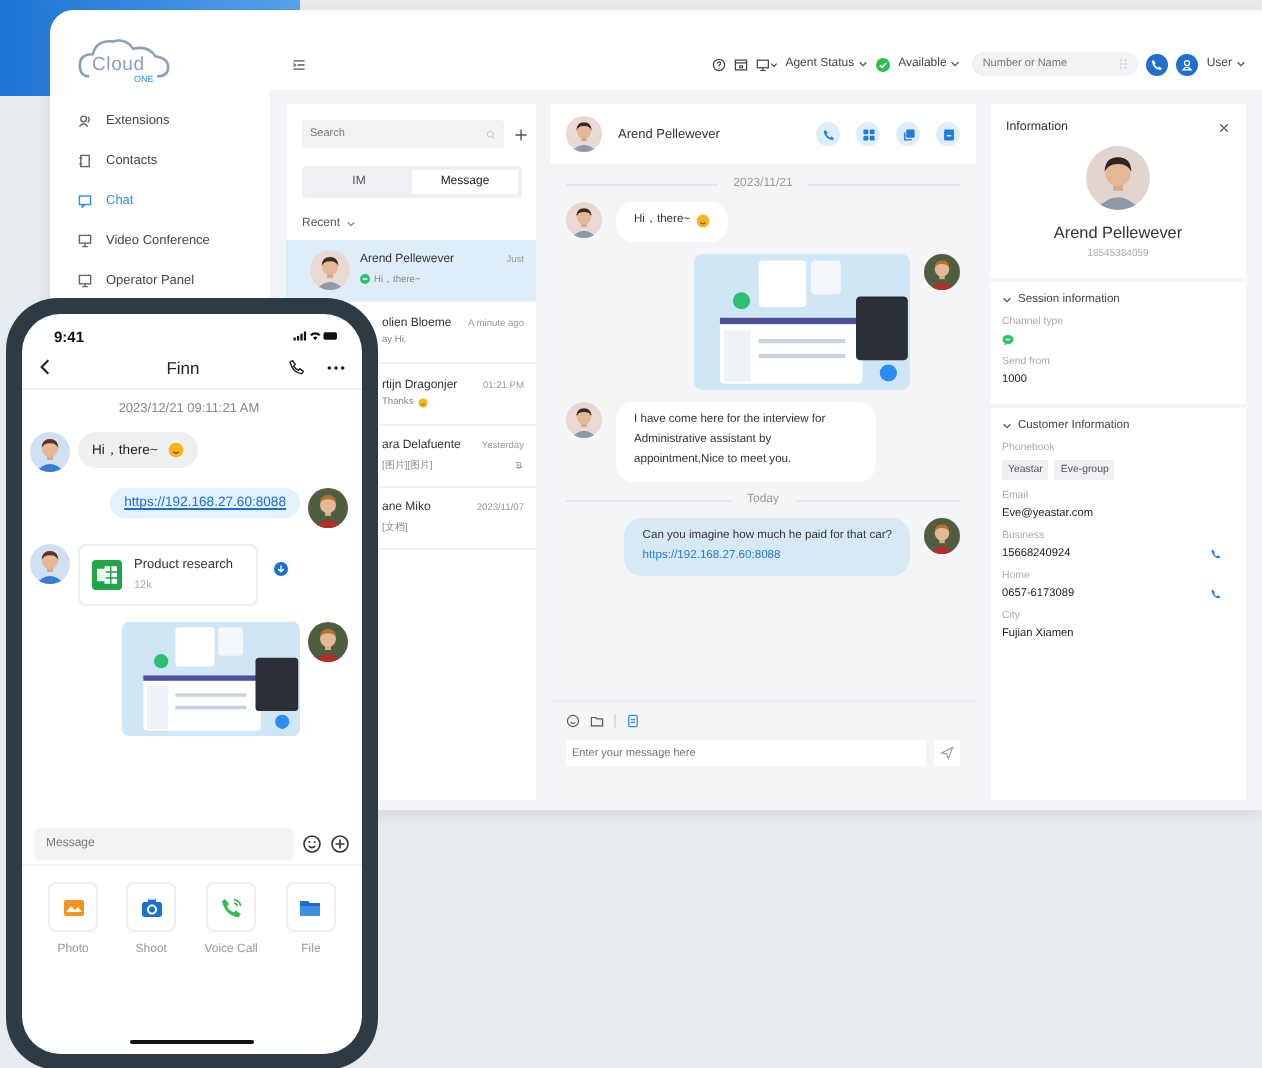  I want to click on grid-icon, so click(868, 134).